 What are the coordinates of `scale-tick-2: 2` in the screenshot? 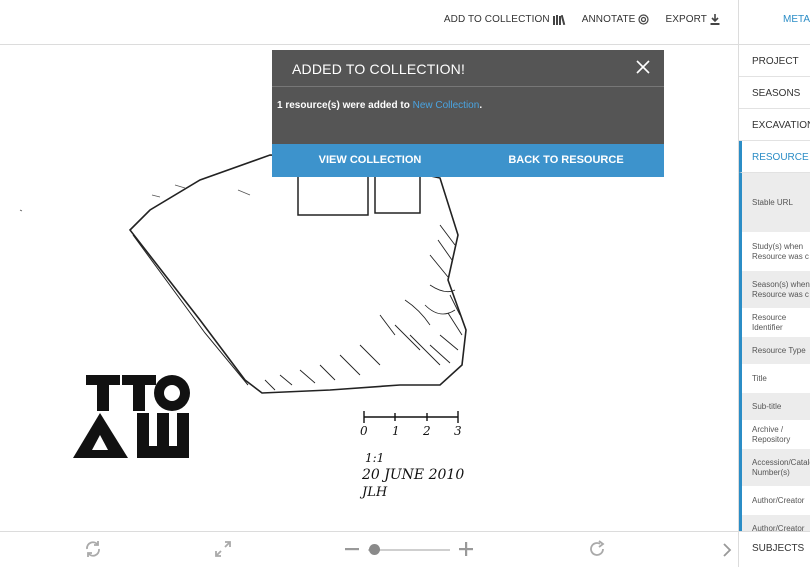 It's located at (426, 431).